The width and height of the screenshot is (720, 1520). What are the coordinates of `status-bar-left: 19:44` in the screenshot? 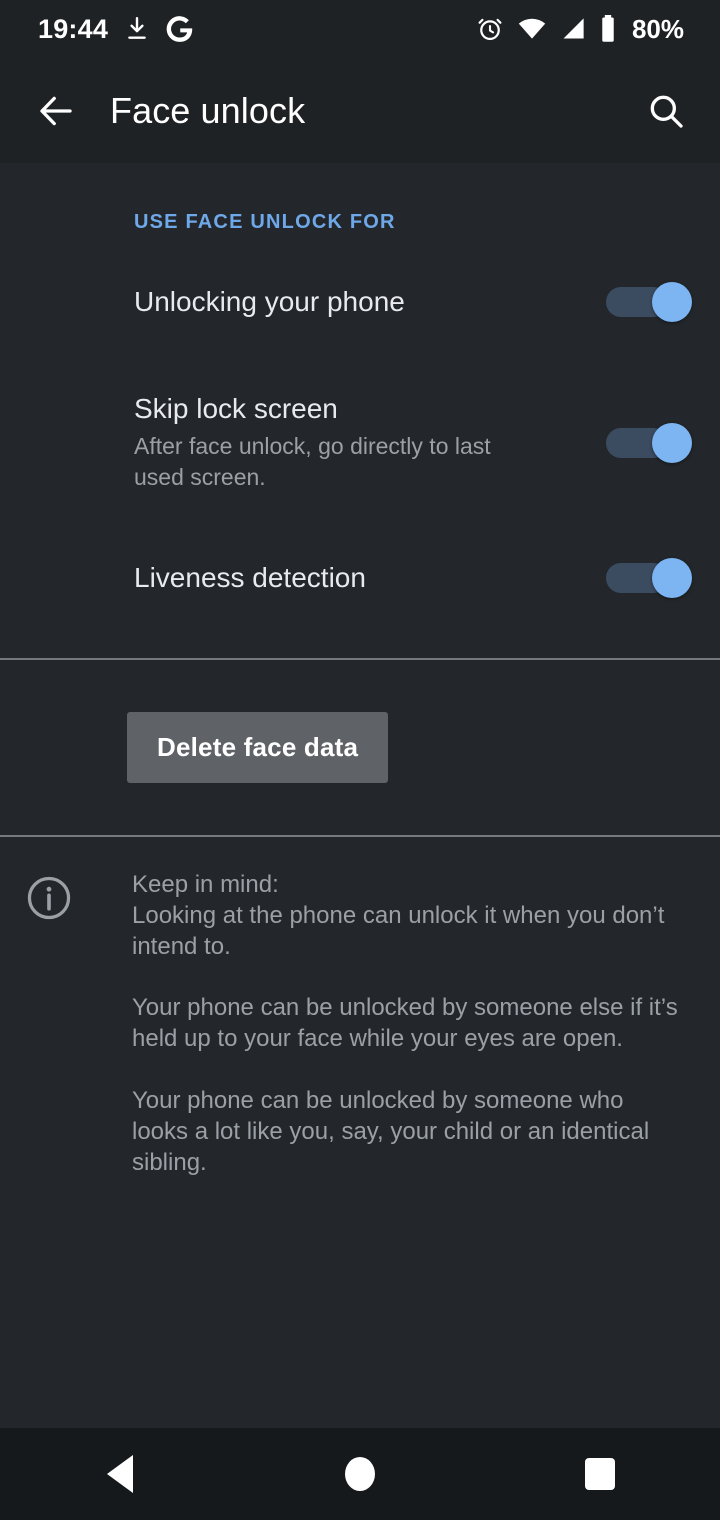 It's located at (116, 29).